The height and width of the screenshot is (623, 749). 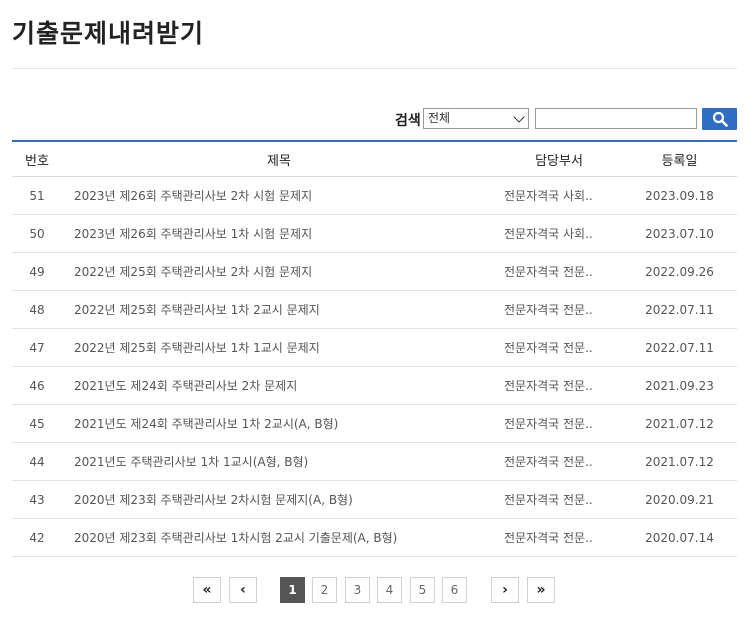 What do you see at coordinates (279, 499) in the screenshot?
I see `row-title-link: 2020년 제23회 주택관리사보 2차시험 문제지(A, B형)` at bounding box center [279, 499].